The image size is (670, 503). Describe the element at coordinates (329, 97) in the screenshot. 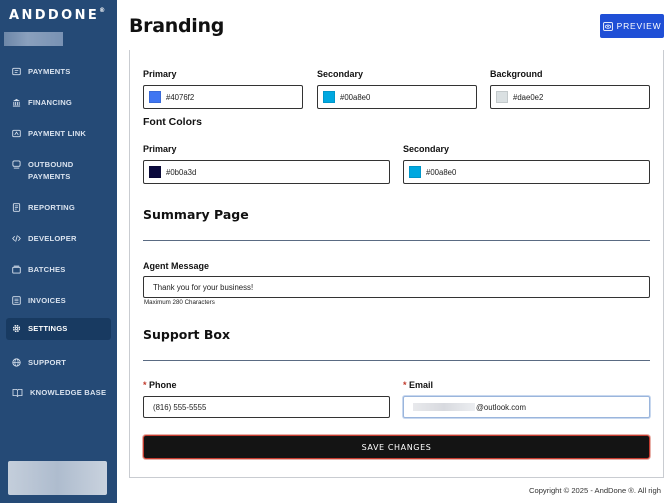

I see `secondary-color-swatch` at that location.